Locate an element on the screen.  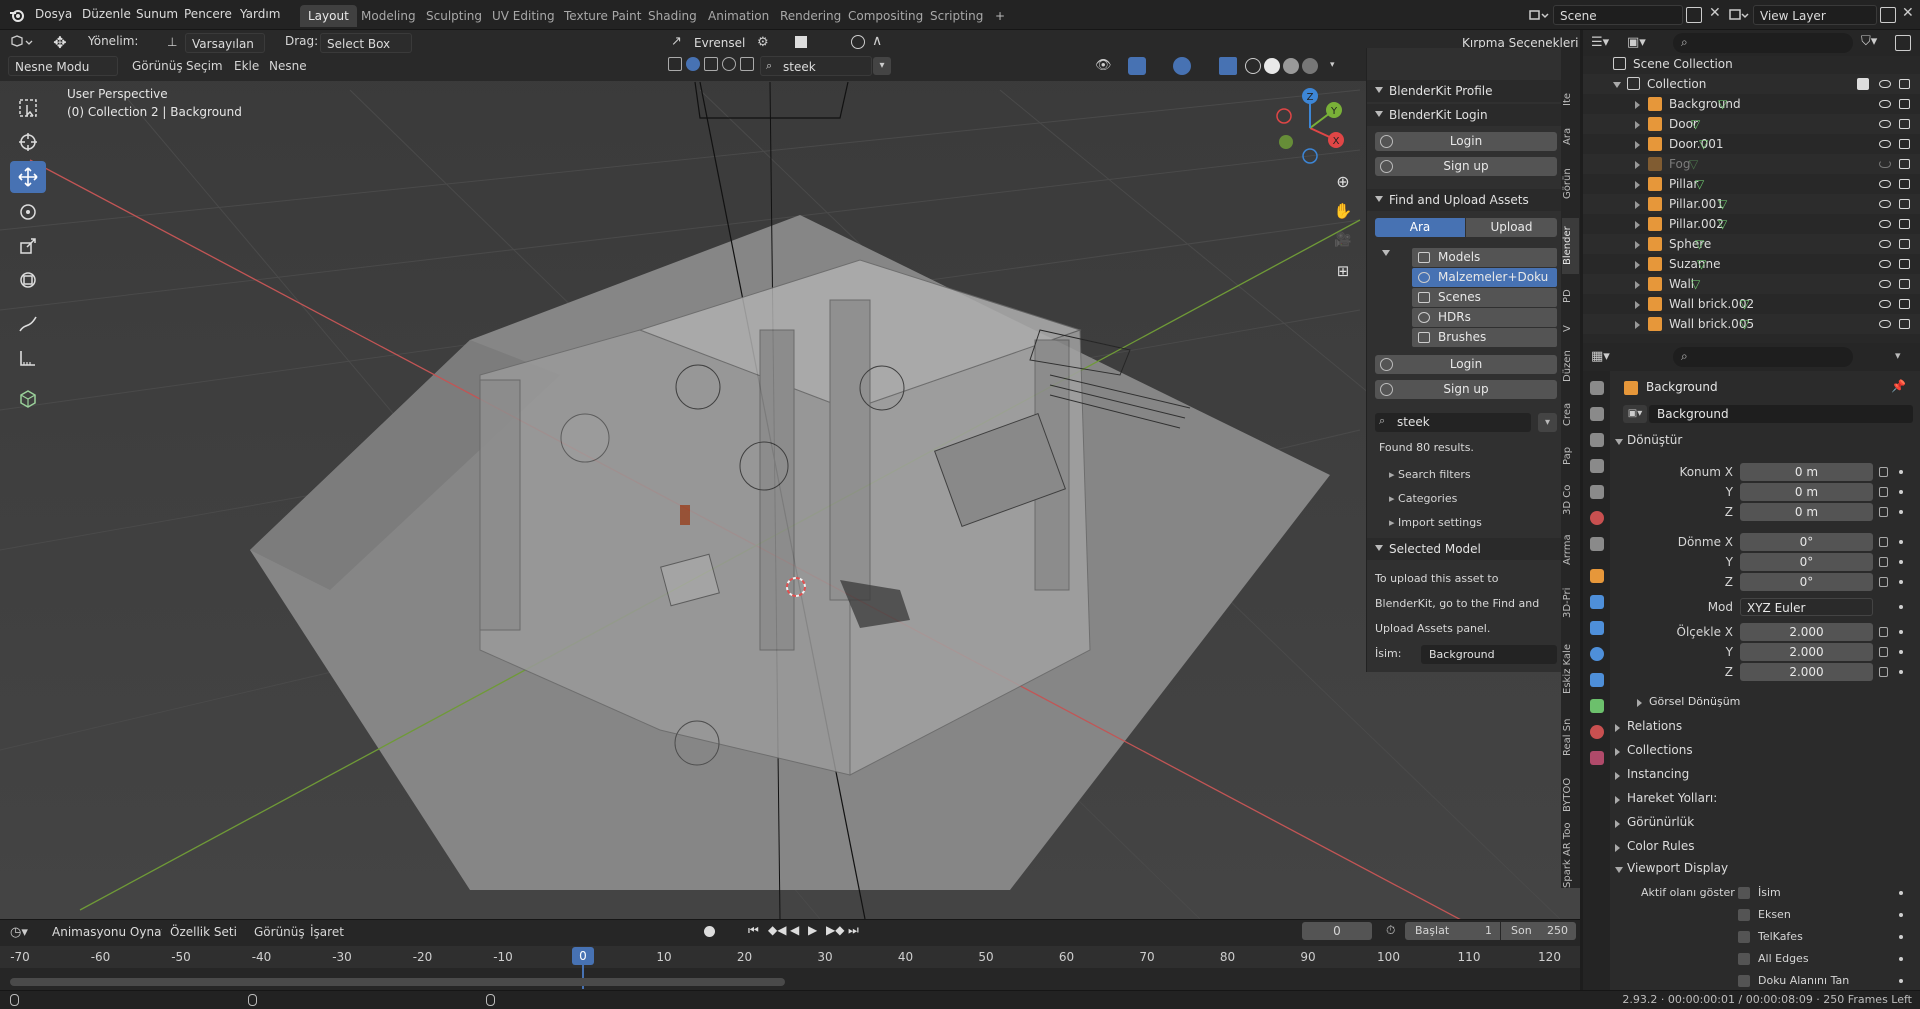
outliner-scene-collection: Scene Collection is located at coordinates (1751, 64).